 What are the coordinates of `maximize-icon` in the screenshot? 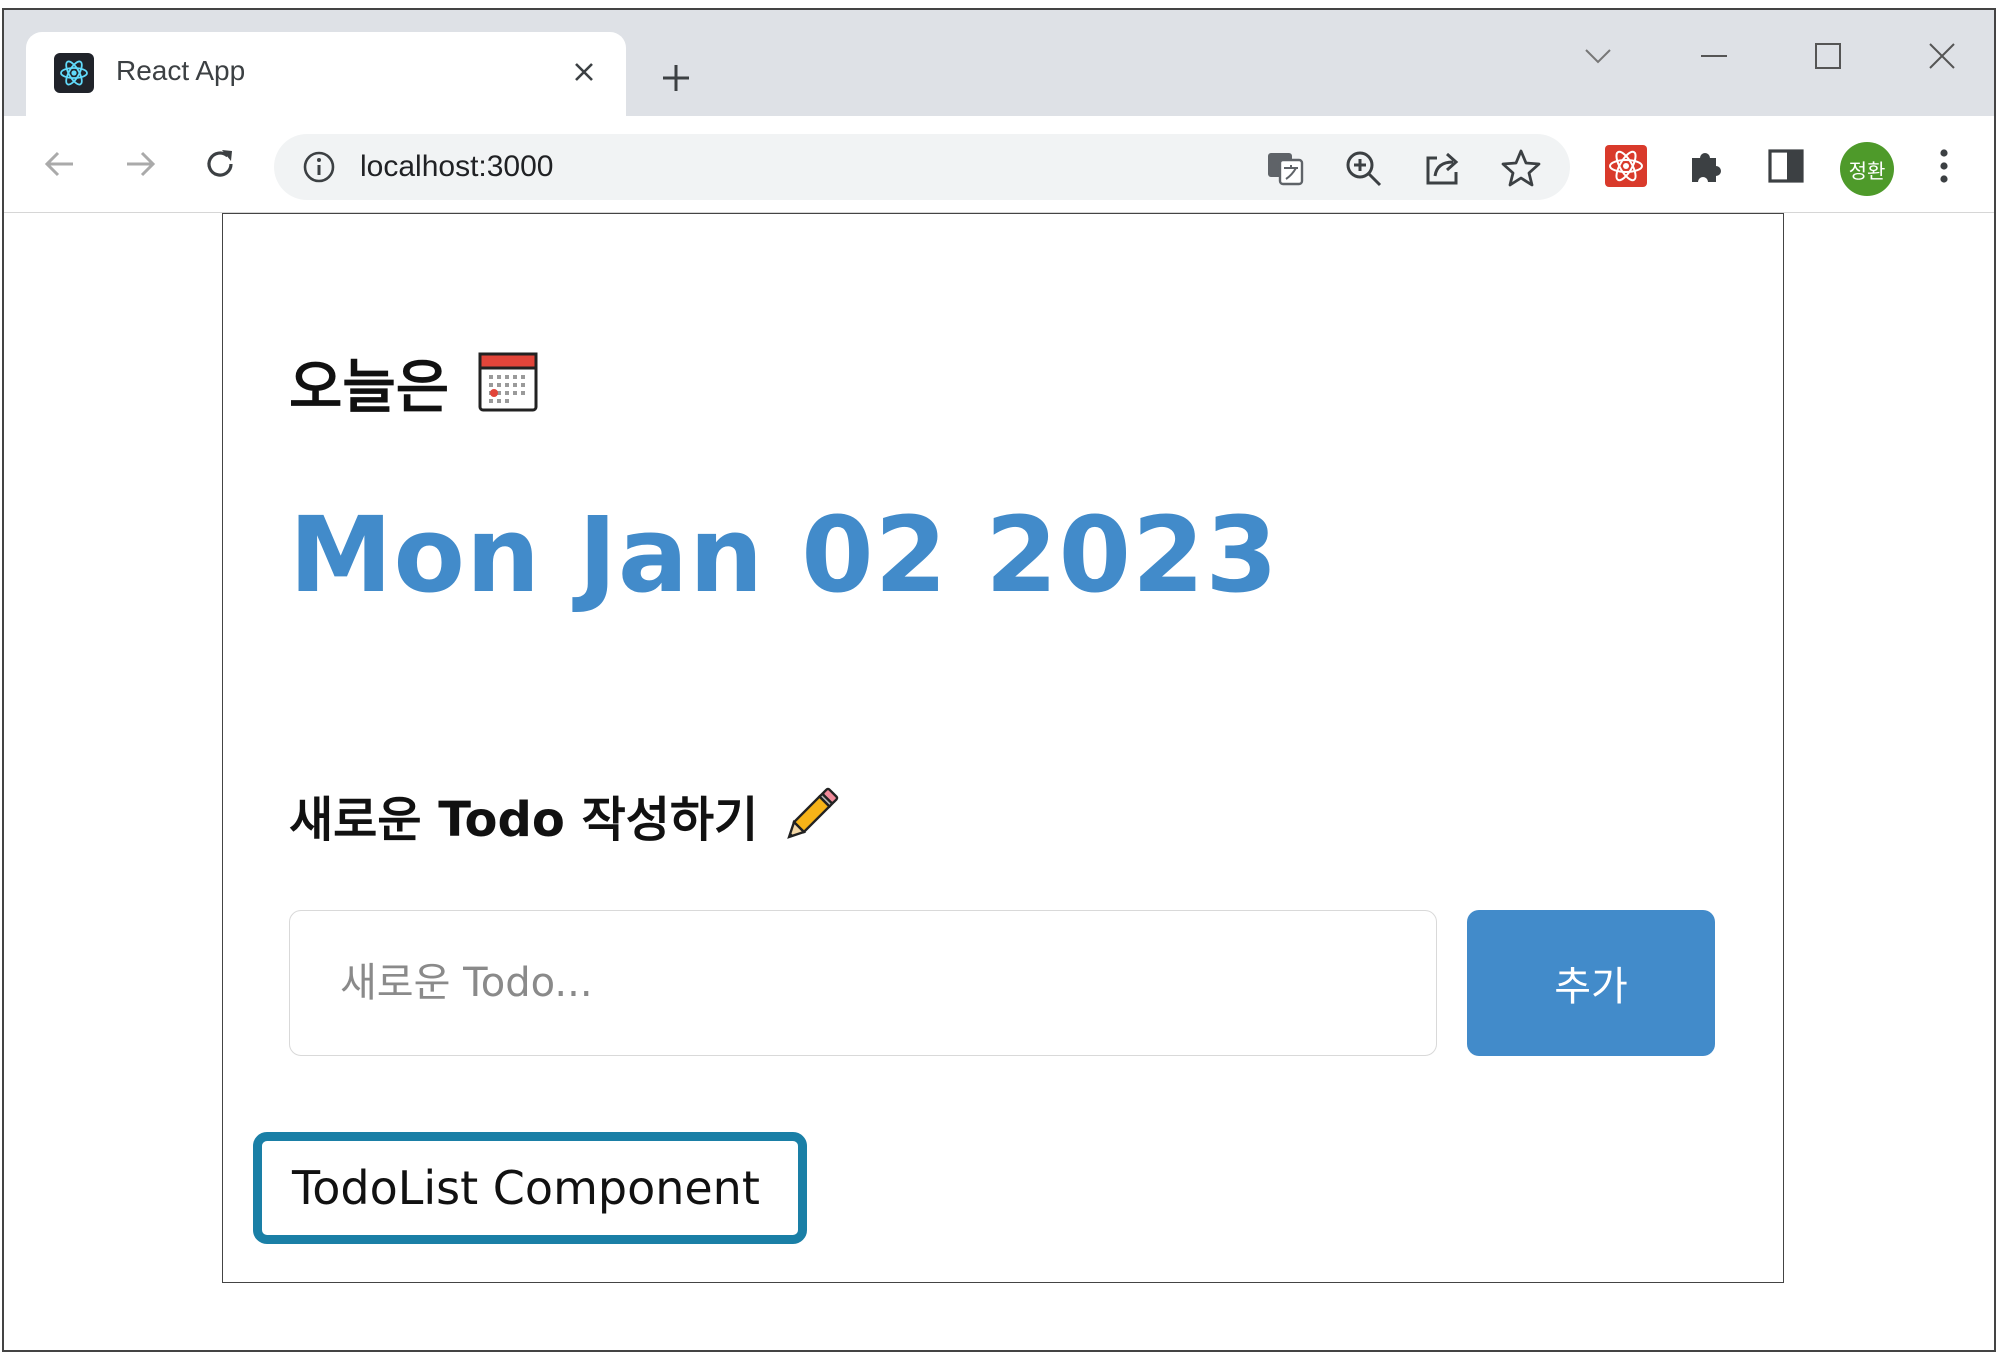 It's located at (1828, 56).